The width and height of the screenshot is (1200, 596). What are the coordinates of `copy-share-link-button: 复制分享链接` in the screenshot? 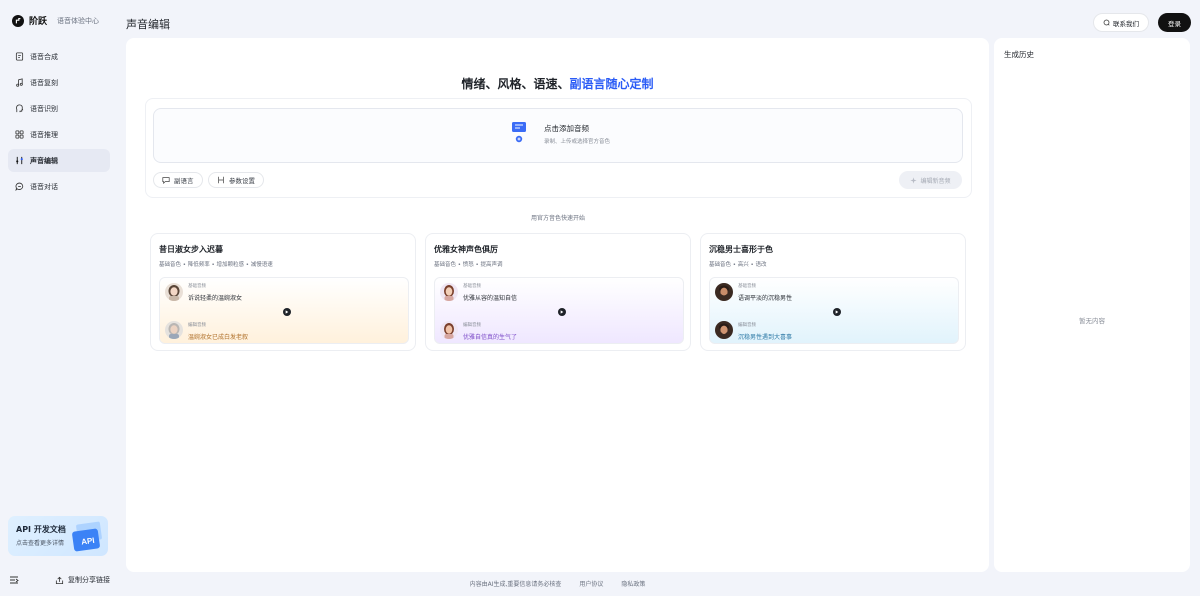 It's located at (82, 580).